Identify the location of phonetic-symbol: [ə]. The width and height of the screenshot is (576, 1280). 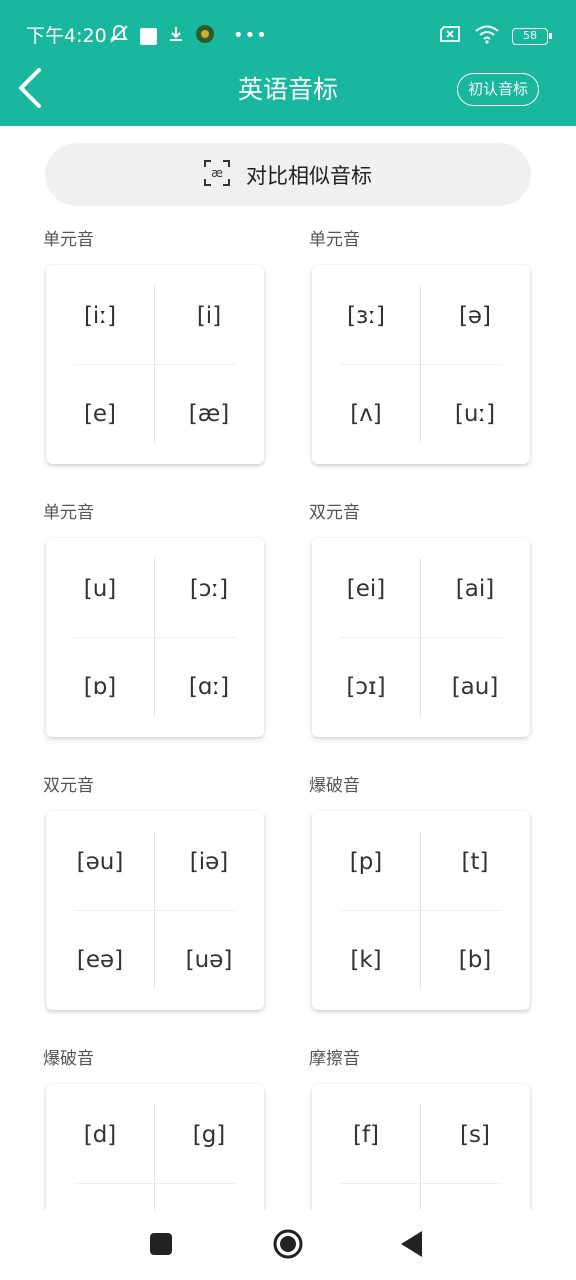
(475, 316).